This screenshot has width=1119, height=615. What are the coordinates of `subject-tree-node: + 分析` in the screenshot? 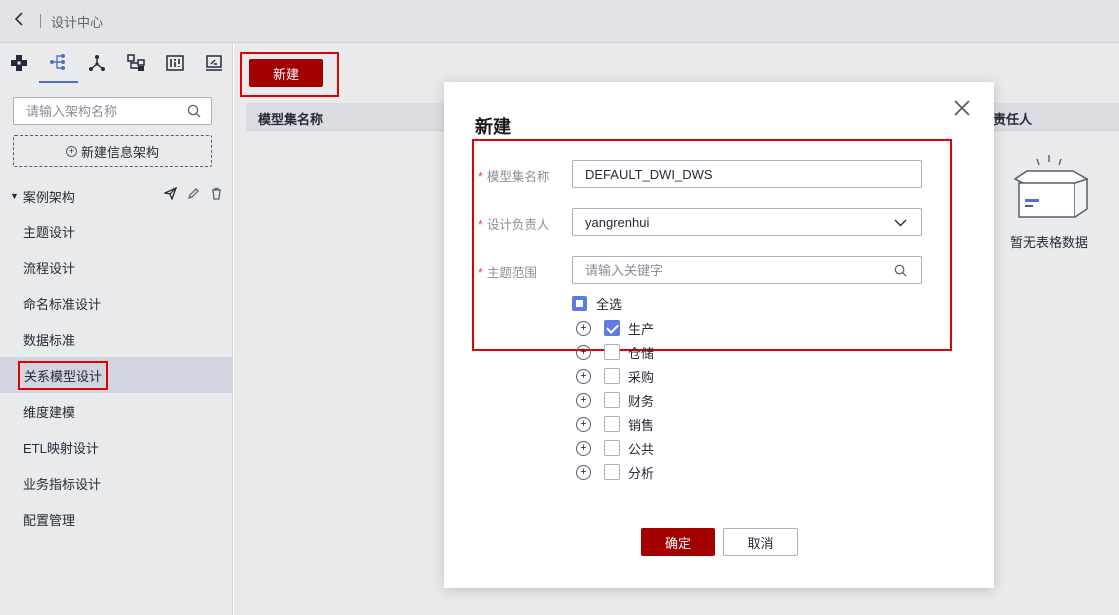 It's located at (615, 472).